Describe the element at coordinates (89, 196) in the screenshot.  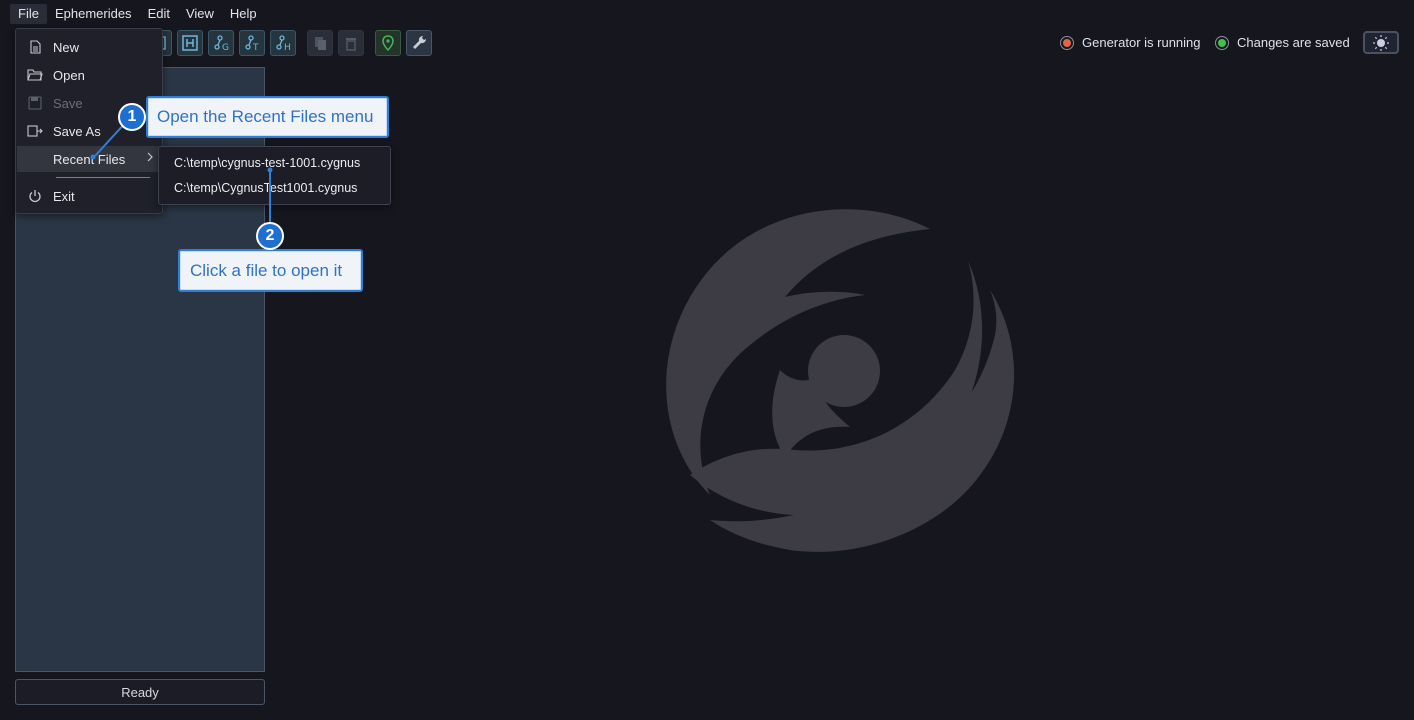
I see `menu-item-exit: Exit` at that location.